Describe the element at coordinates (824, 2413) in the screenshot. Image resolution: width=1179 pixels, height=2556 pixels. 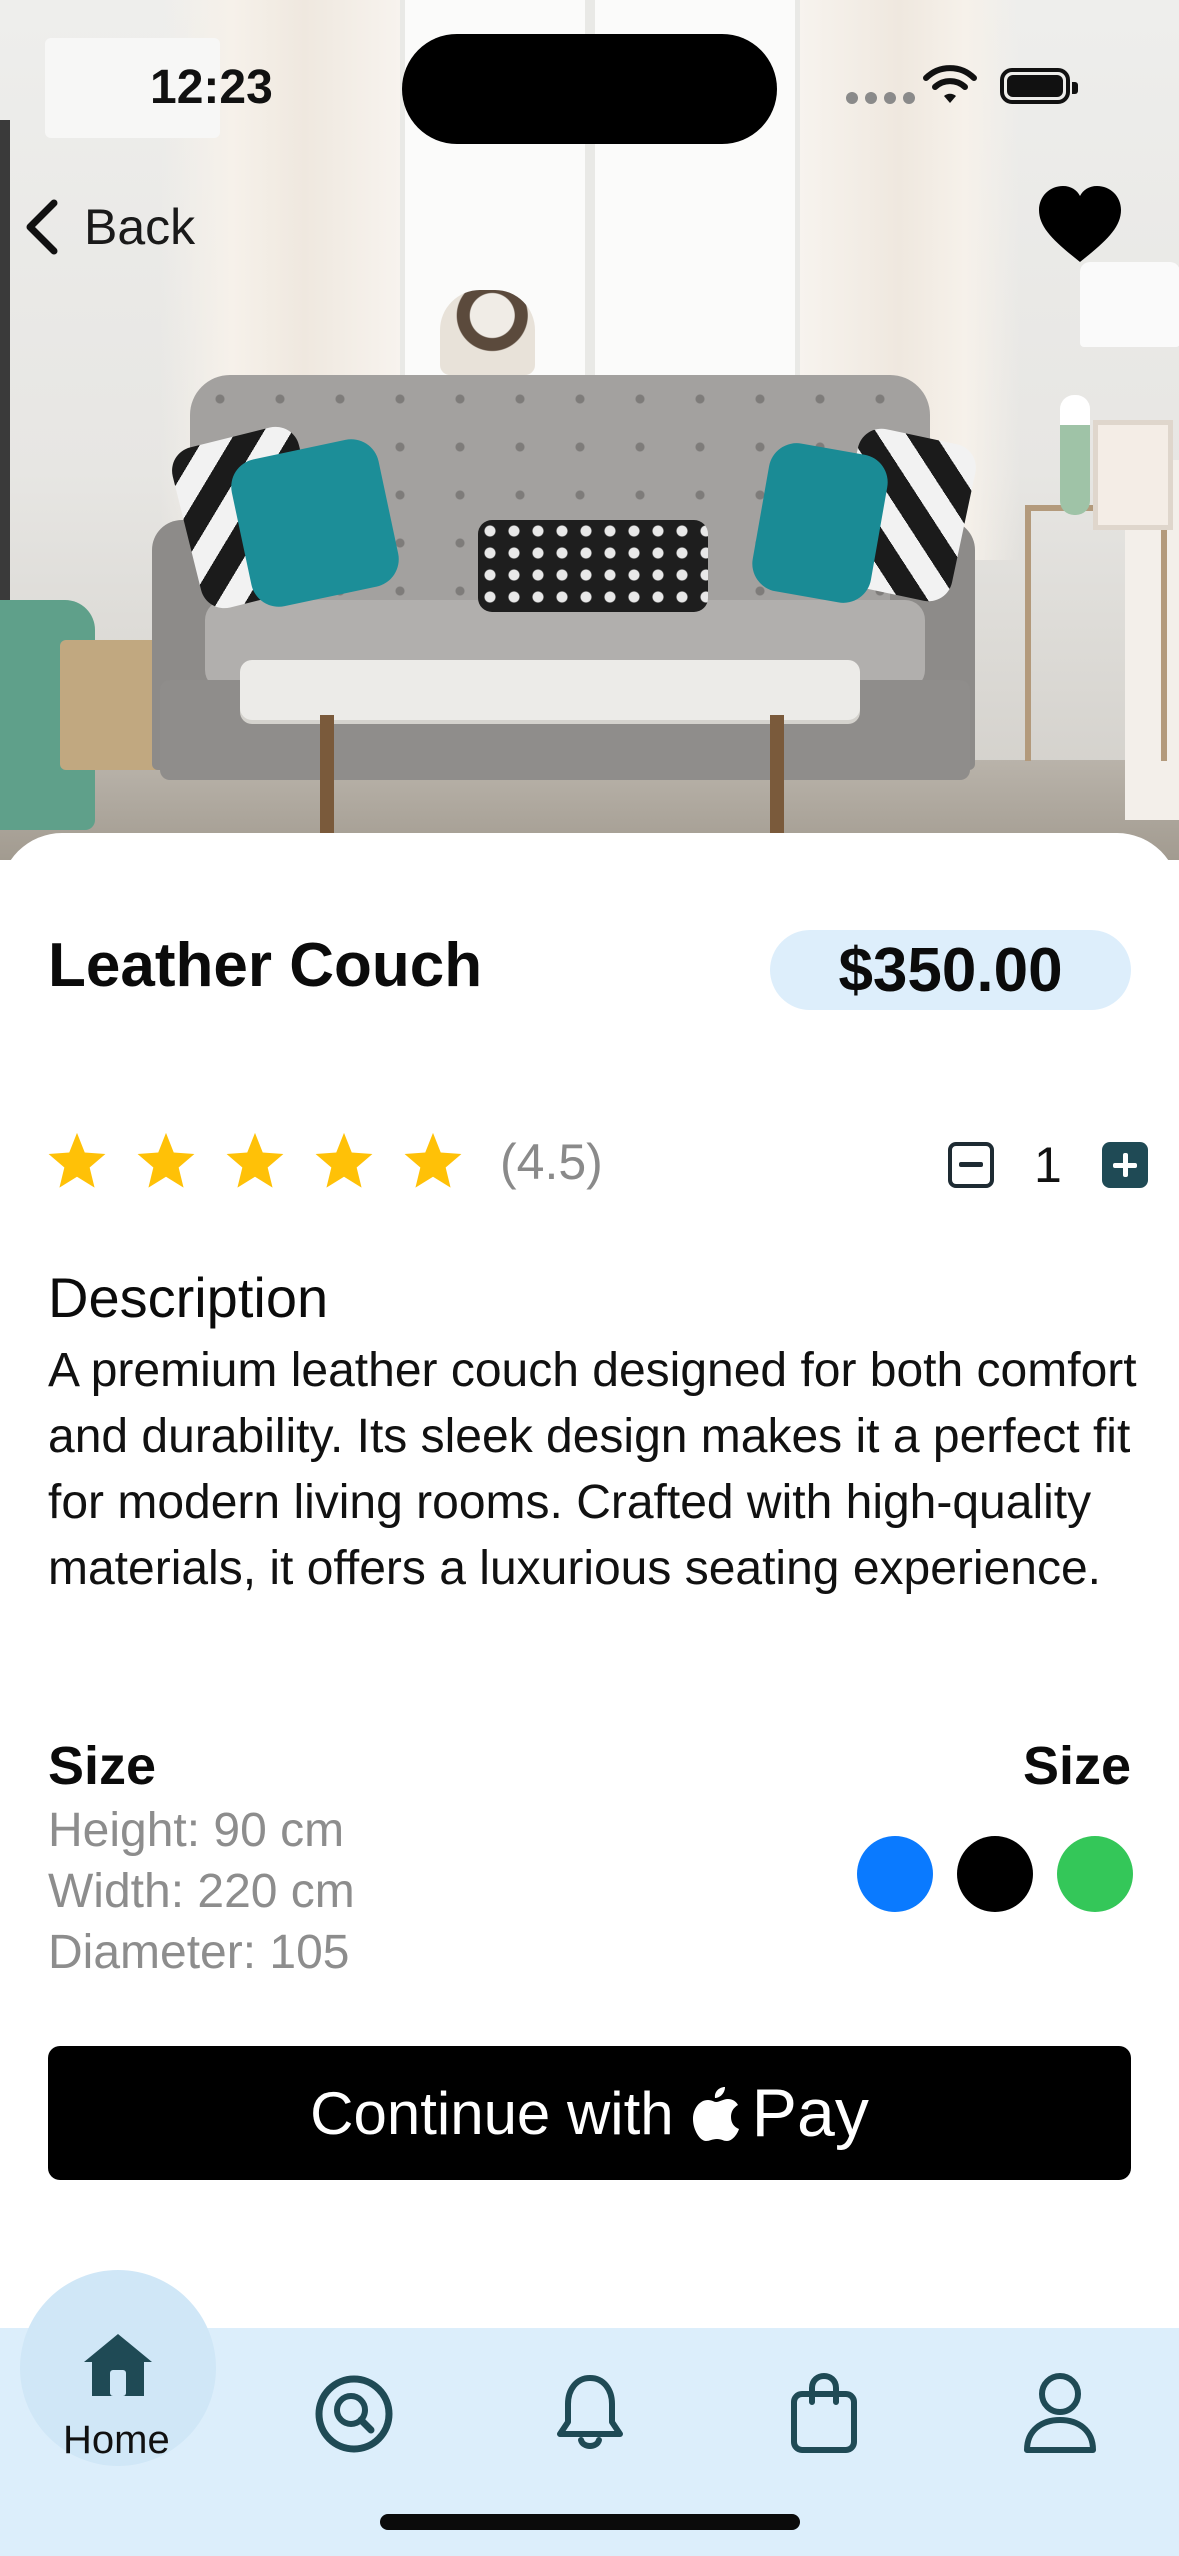
I see `shopping-bag-icon` at that location.